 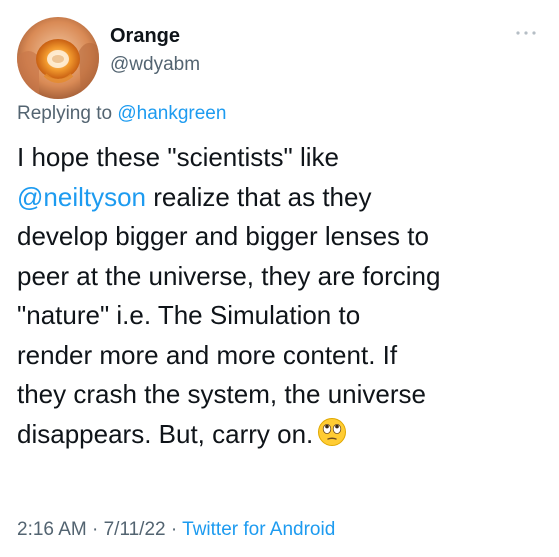 I want to click on tweet-date: 7/11/22, so click(x=135, y=529).